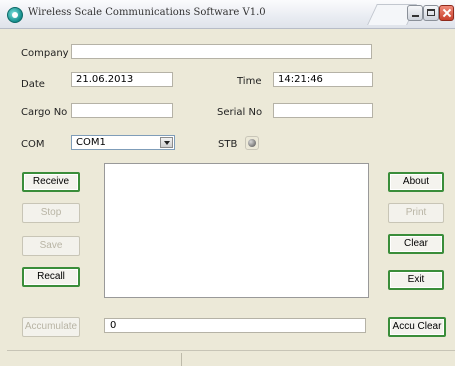 The height and width of the screenshot is (366, 455). I want to click on com-port-value: COM1, so click(91, 142).